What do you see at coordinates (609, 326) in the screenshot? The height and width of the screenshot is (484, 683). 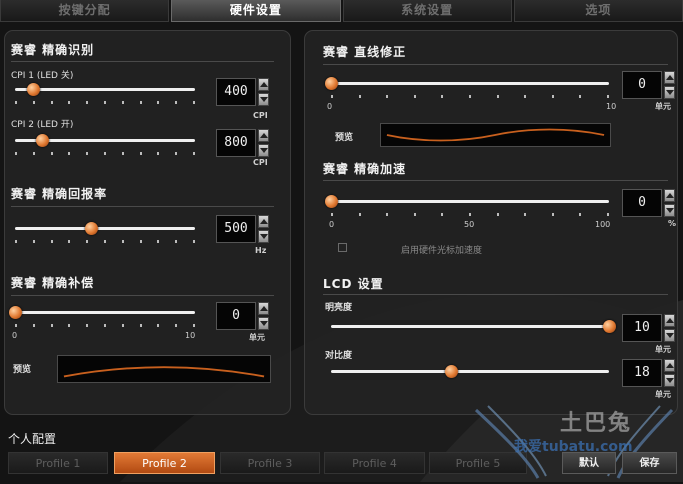 I see `brightness-slider-knob` at bounding box center [609, 326].